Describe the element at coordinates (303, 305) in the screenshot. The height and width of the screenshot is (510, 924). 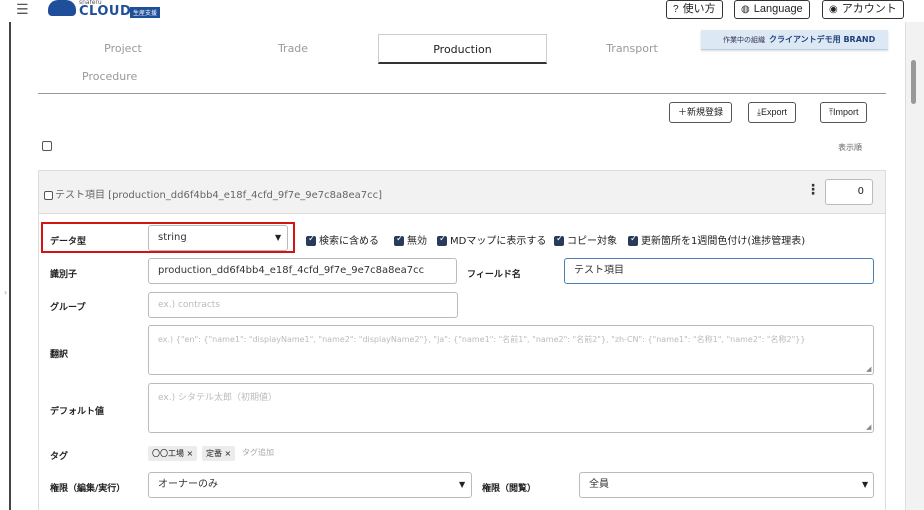
I see `group-input: ex.) contracts` at that location.